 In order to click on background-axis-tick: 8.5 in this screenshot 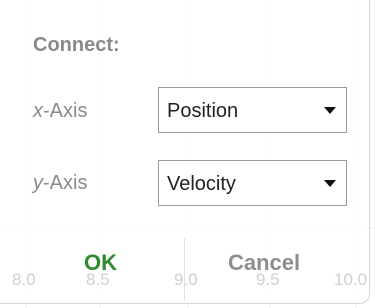, I will do `click(98, 279)`.